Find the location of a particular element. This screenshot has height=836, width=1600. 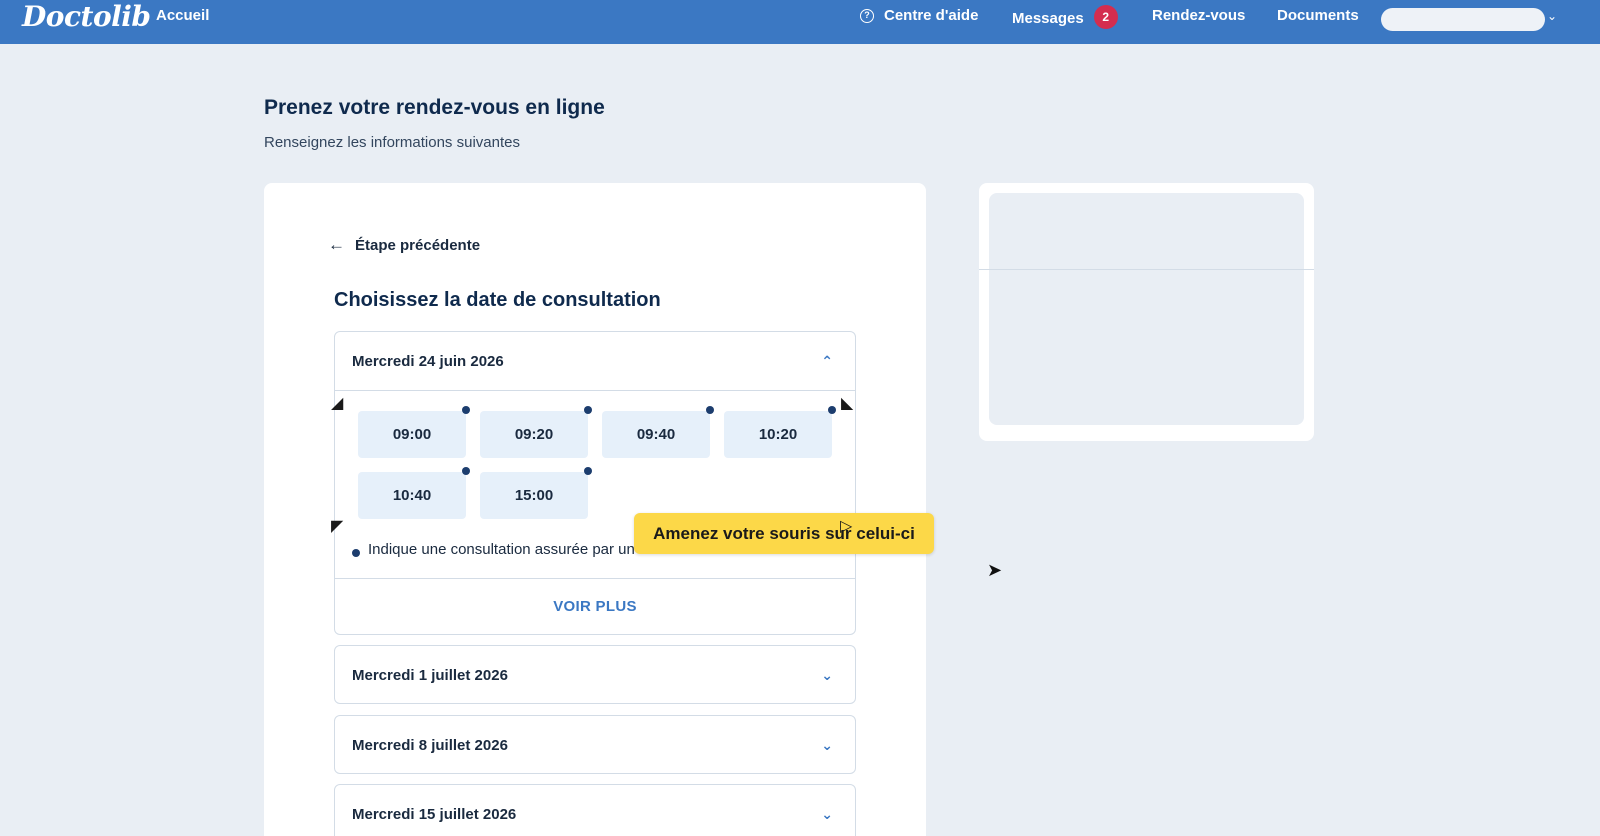

nav-appointments-link: Rendez-vous is located at coordinates (1198, 15).